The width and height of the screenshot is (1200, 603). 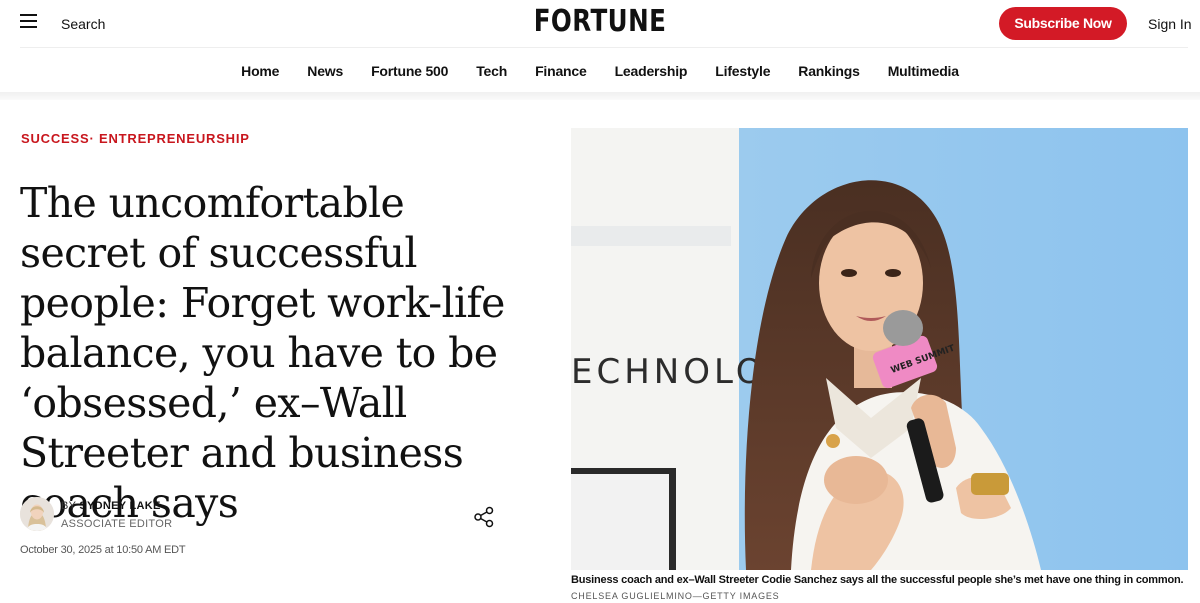 I want to click on author-title: ASSOCIATE EDITOR, so click(x=117, y=524).